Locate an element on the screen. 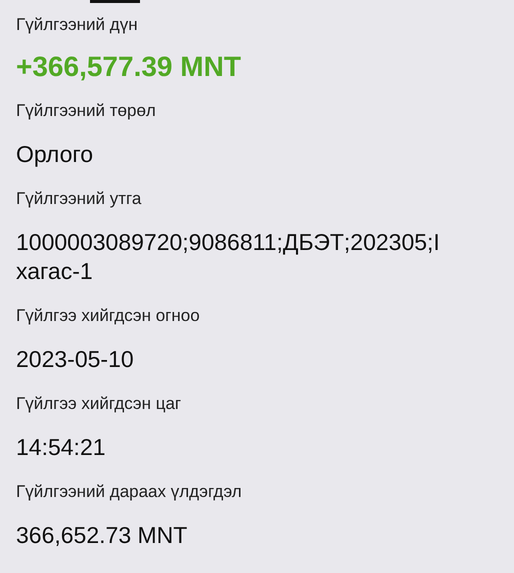  field-value: +366,577.39 MNT is located at coordinates (129, 67).